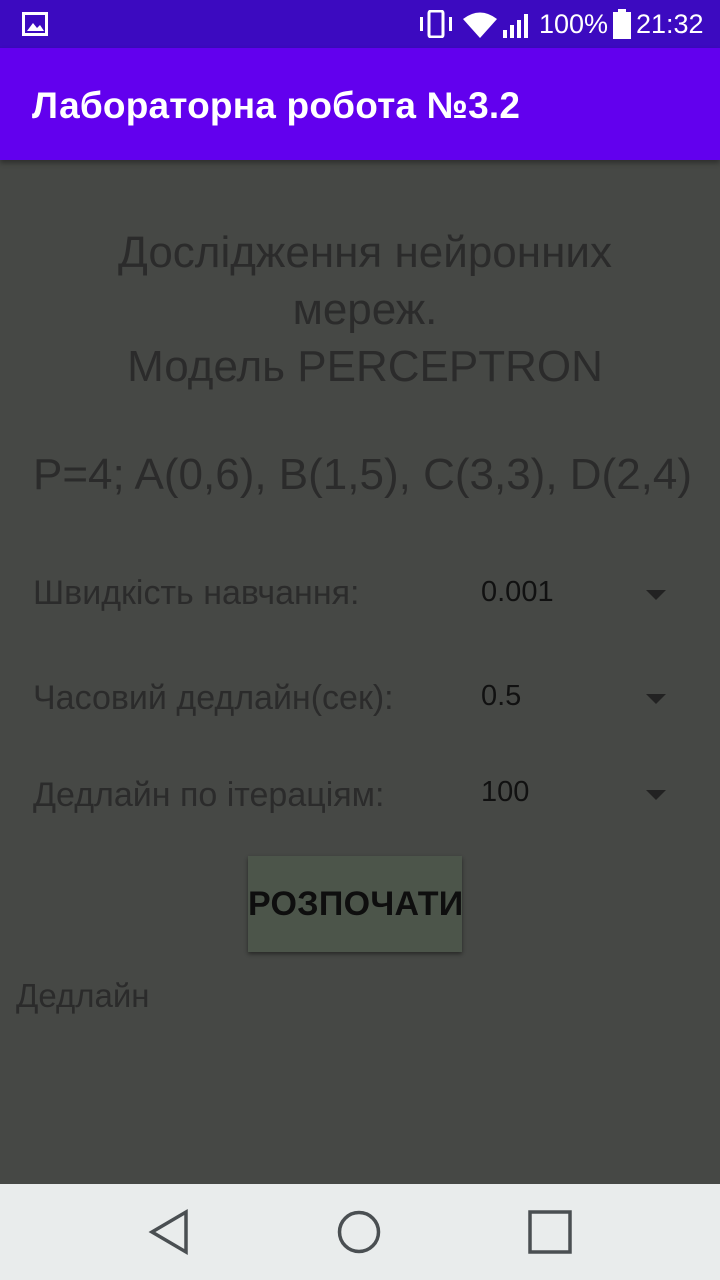  I want to click on vibrate-icon, so click(436, 24).